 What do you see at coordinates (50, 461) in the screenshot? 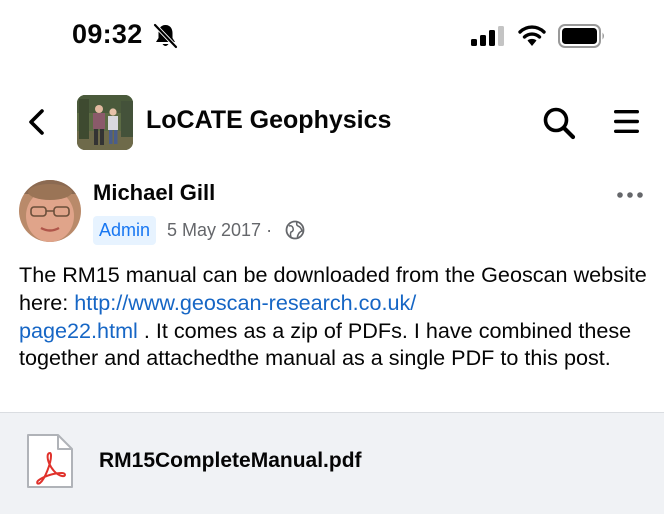
I see `pdf-file-icon` at bounding box center [50, 461].